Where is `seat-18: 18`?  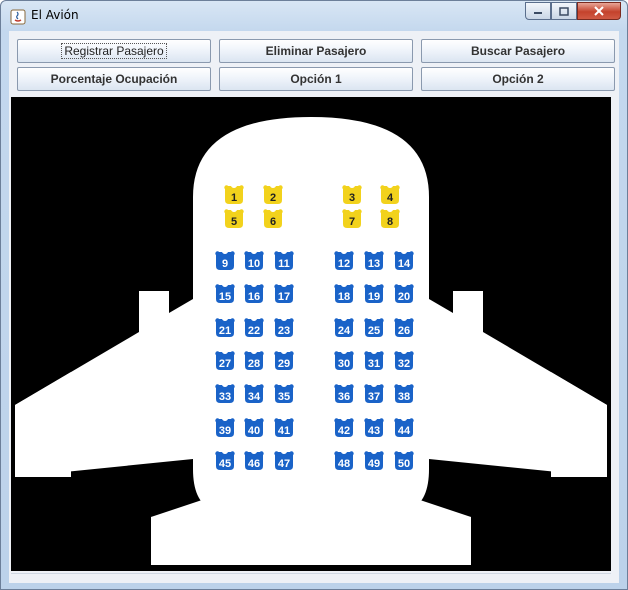 seat-18: 18 is located at coordinates (344, 294).